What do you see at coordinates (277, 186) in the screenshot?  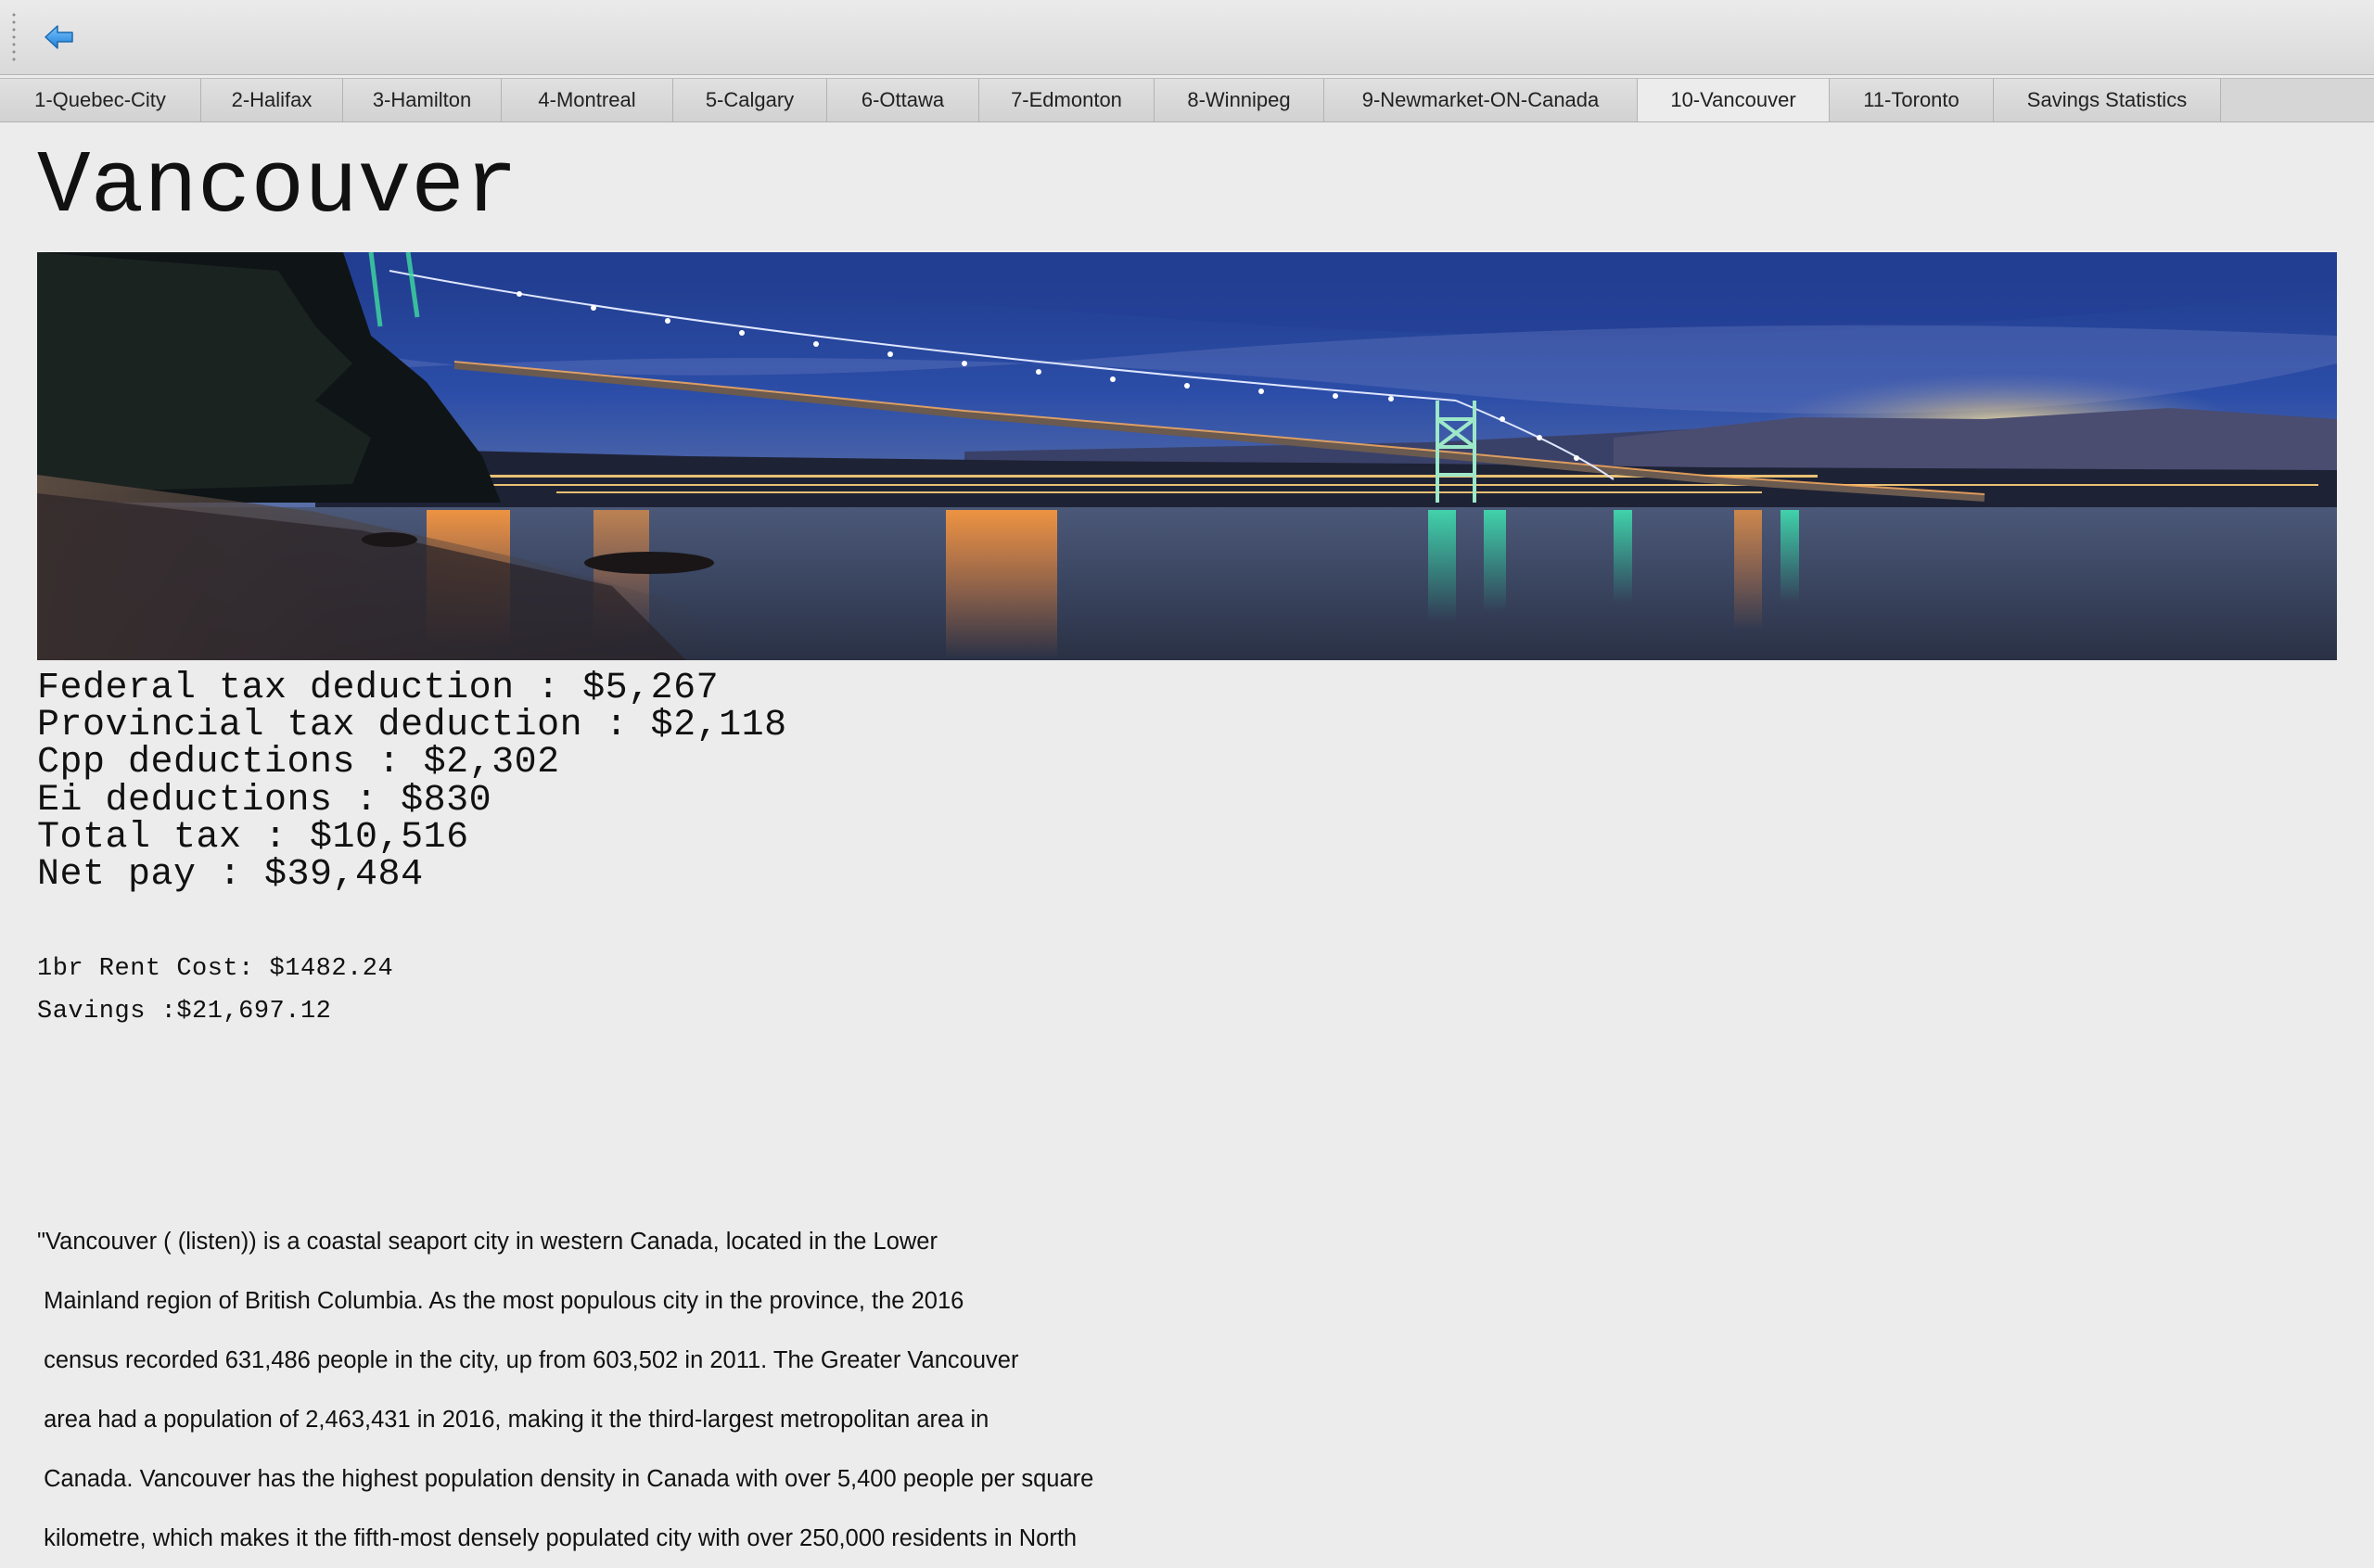 I see `city-title: Vancouver` at bounding box center [277, 186].